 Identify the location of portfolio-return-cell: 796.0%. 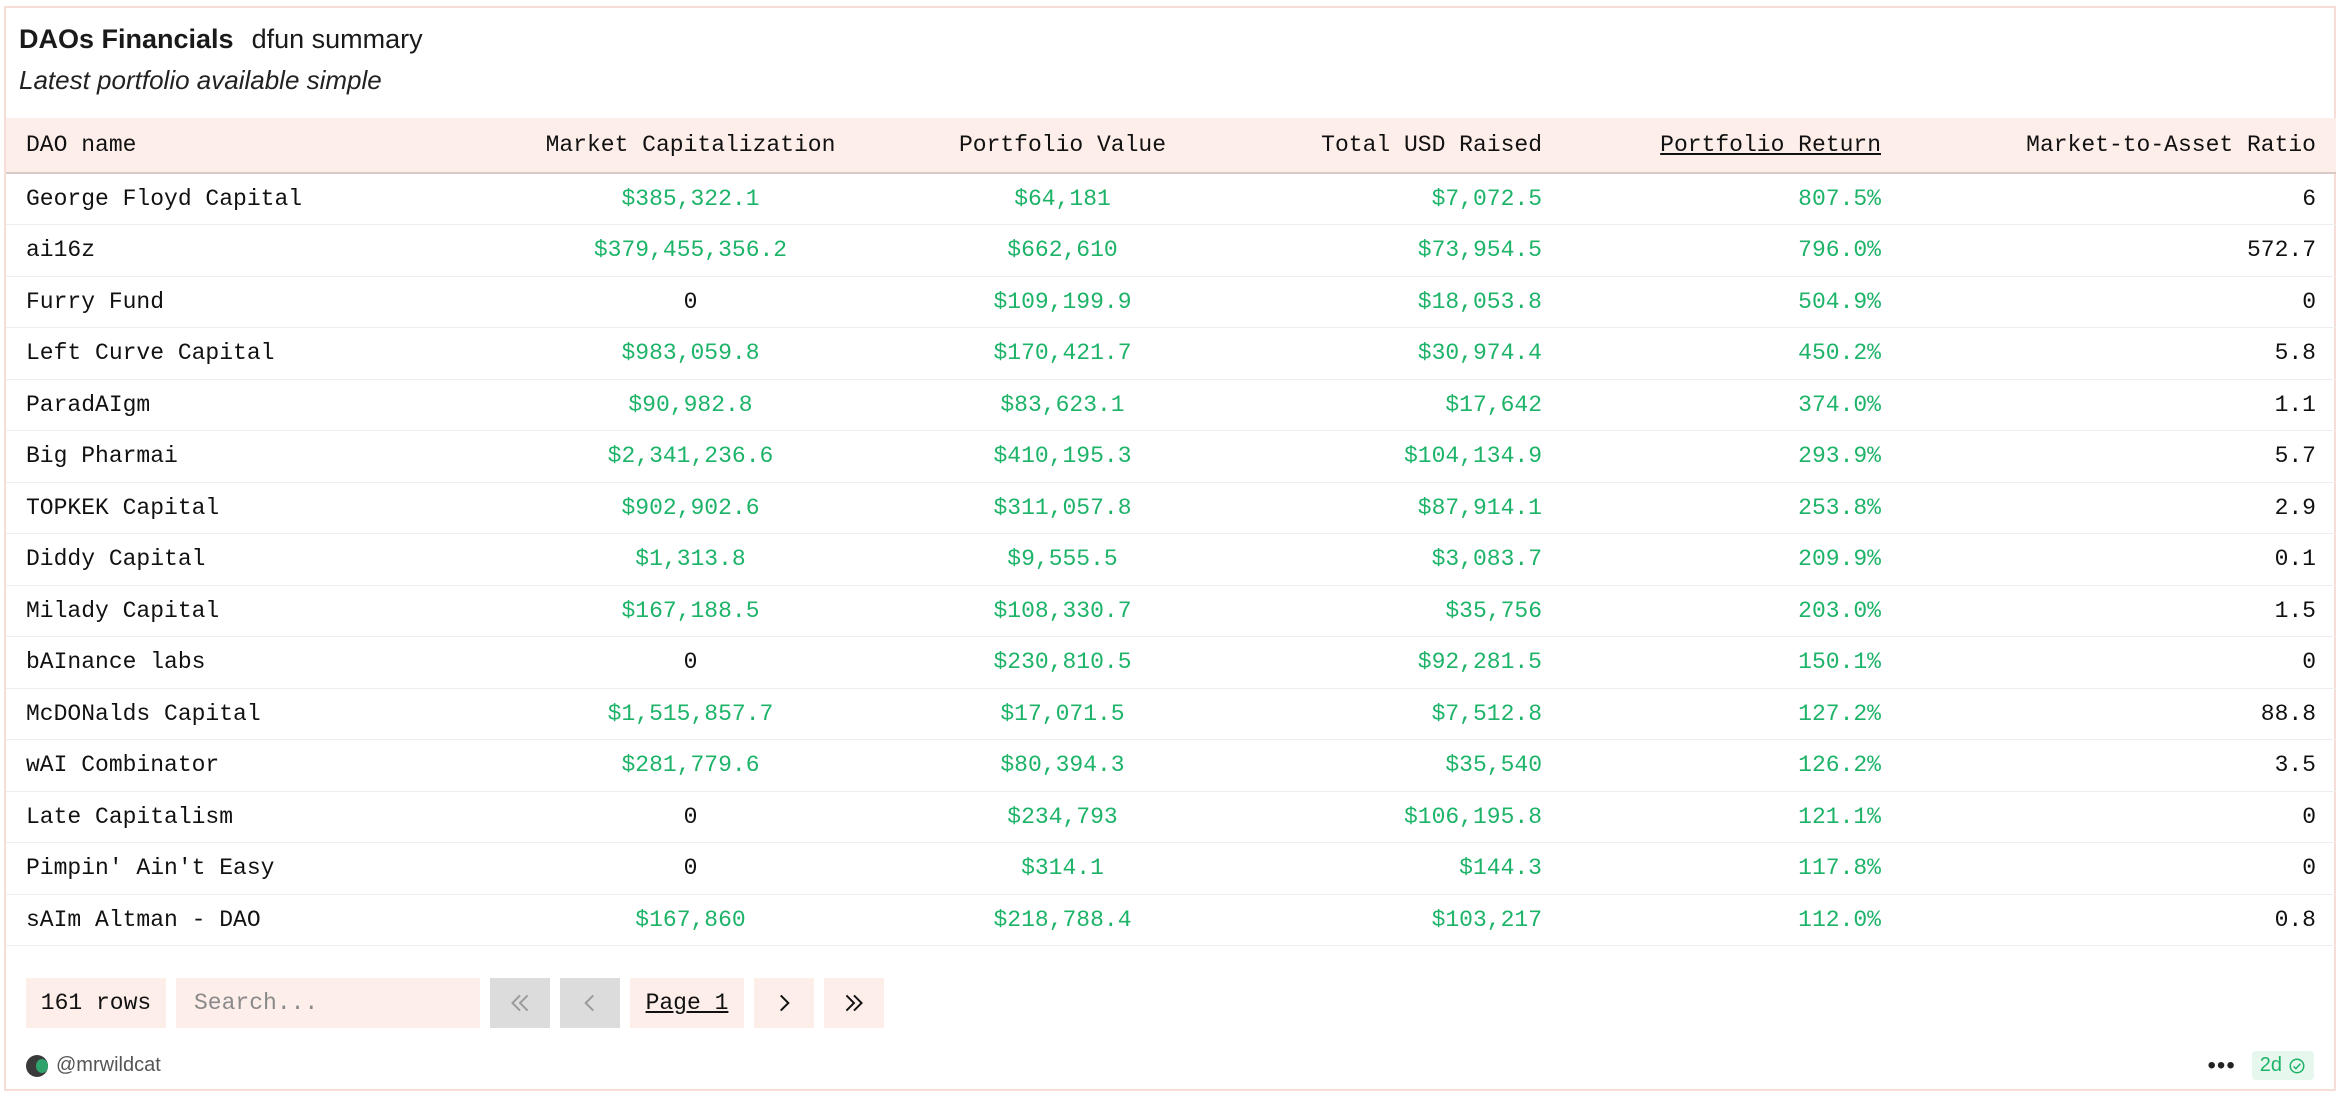
(1719, 250).